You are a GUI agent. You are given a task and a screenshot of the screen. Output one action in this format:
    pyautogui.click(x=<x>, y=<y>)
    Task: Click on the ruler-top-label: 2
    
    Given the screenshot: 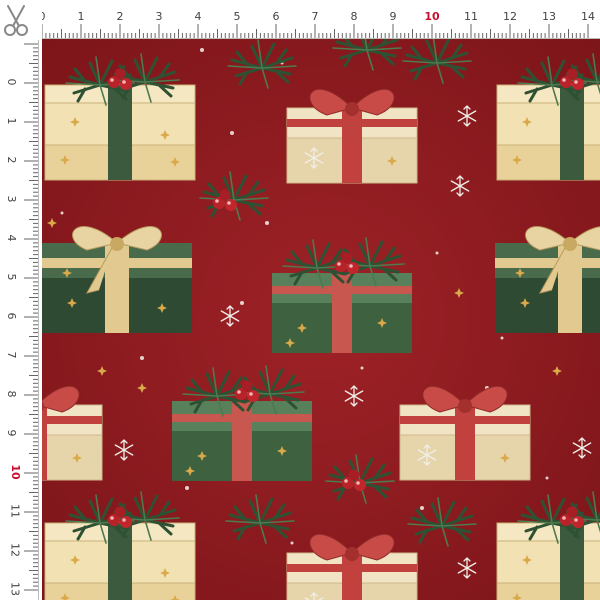 What is the action you would take?
    pyautogui.click(x=120, y=16)
    